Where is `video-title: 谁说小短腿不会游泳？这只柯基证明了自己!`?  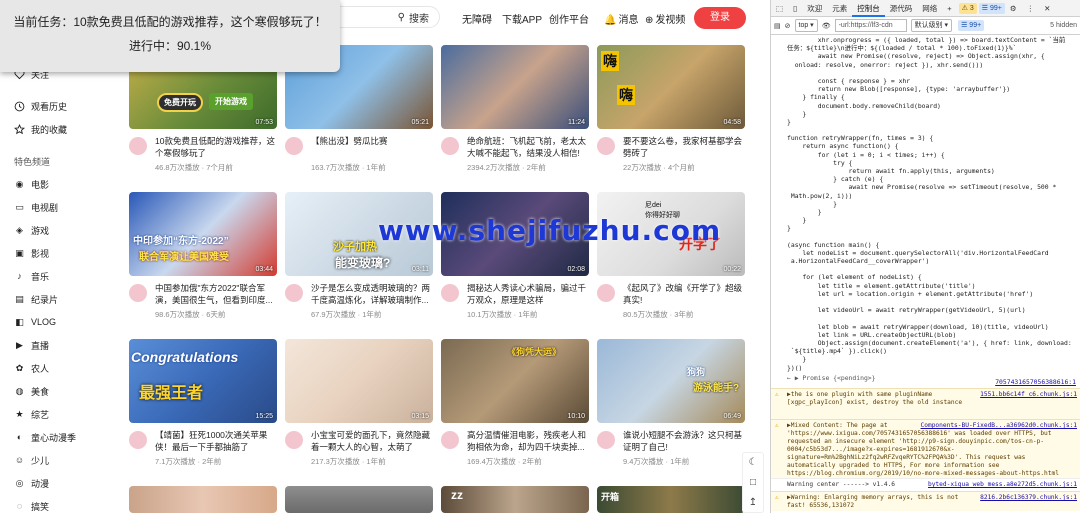 video-title: 谁说小短腿不会游泳？这只柯基证明了自己! is located at coordinates (684, 441).